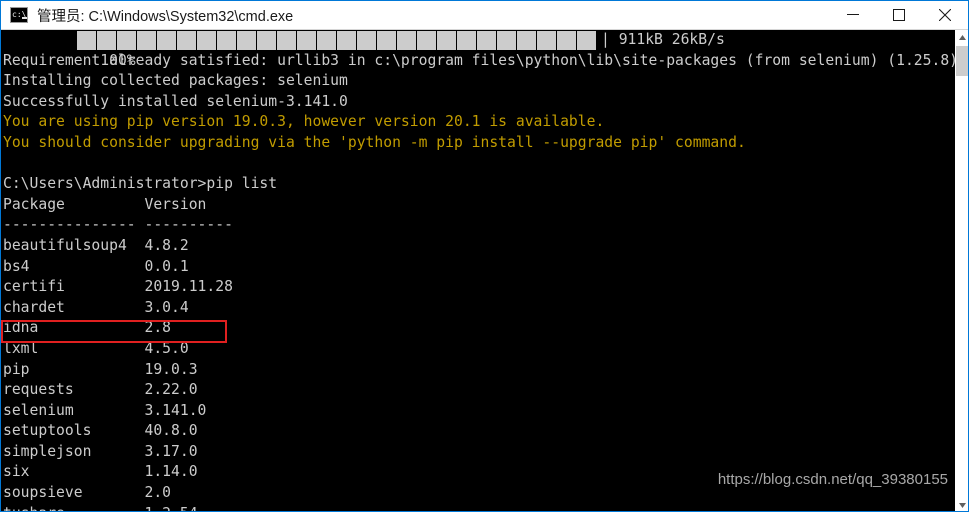  What do you see at coordinates (118, 225) in the screenshot?
I see `terminal-line: --------------- ----------` at bounding box center [118, 225].